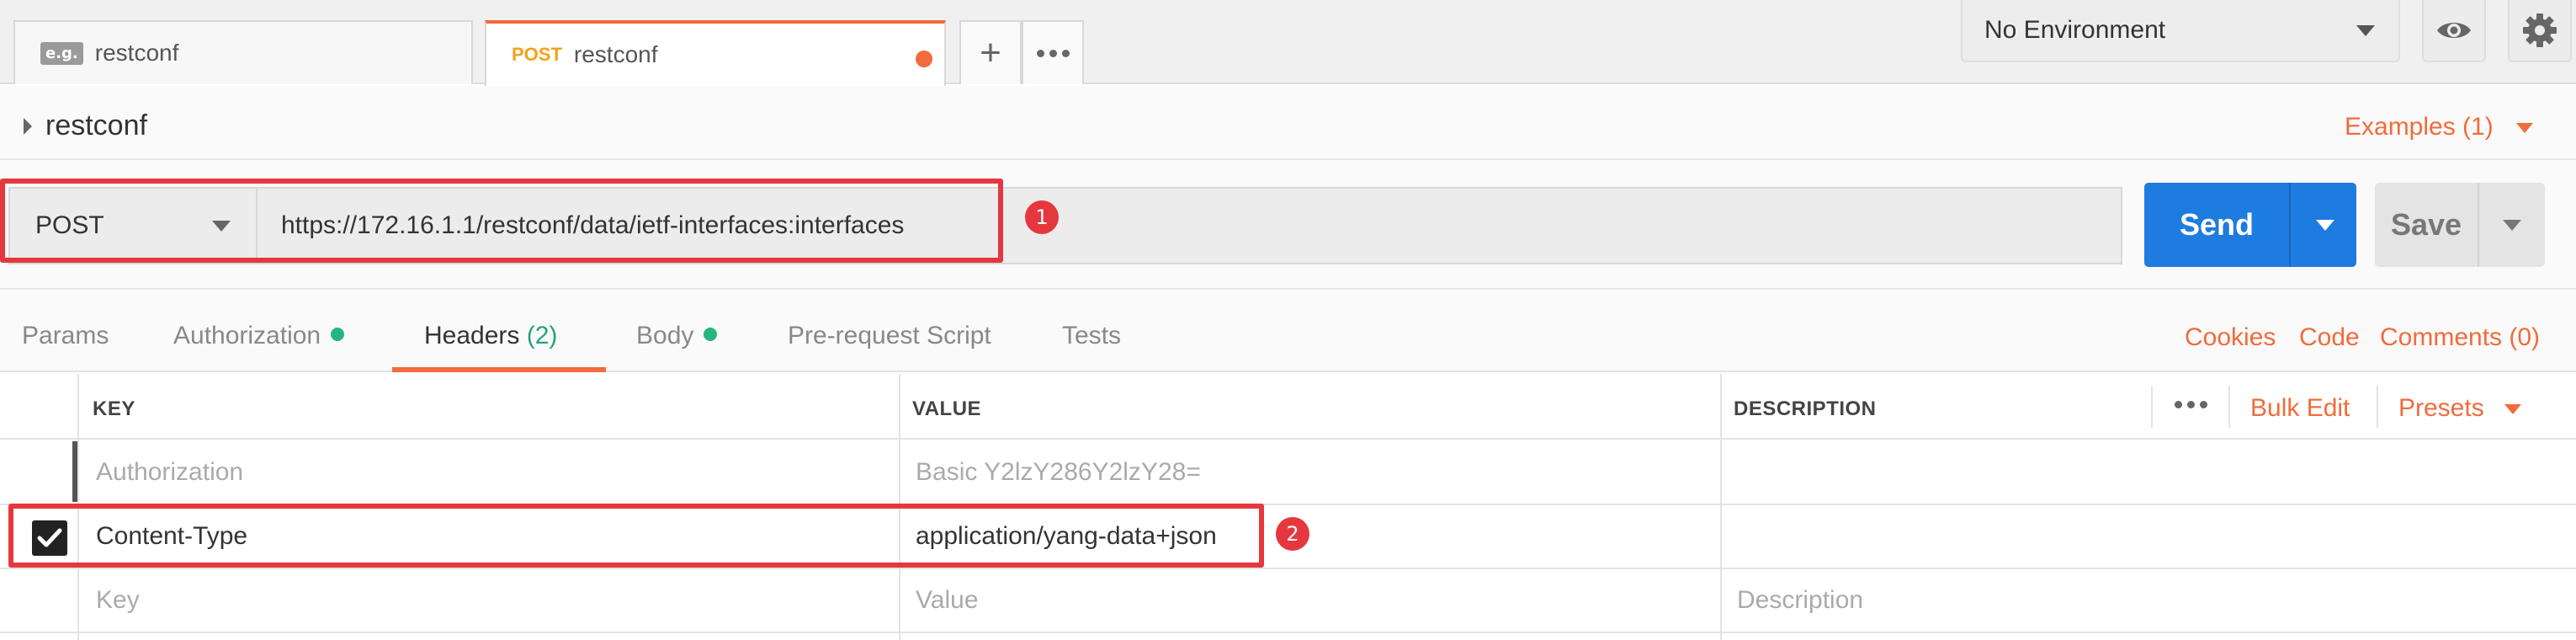  I want to click on environment-selected: No Environment, so click(2075, 30).